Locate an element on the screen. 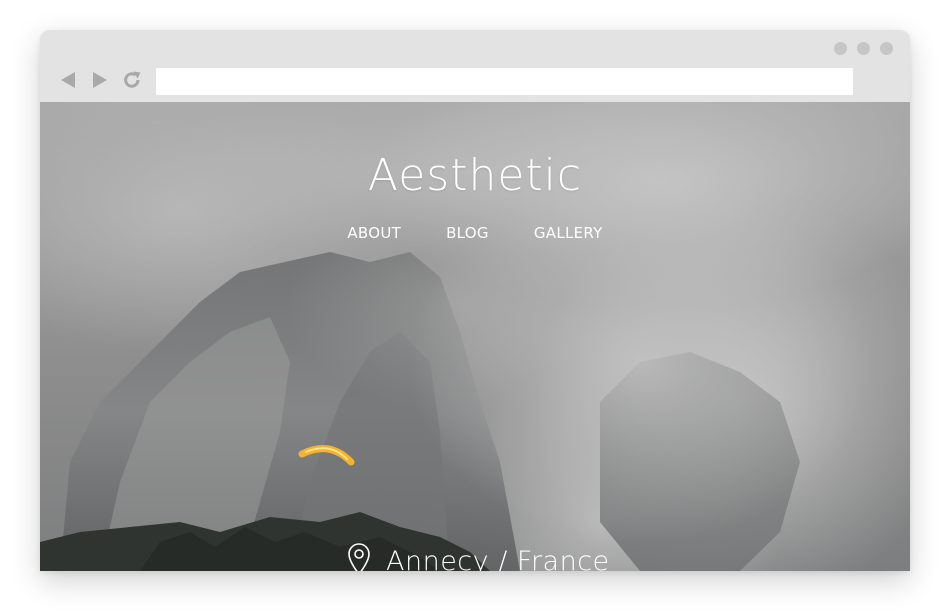 The image size is (949, 611). browser-toolbar is located at coordinates (475, 66).